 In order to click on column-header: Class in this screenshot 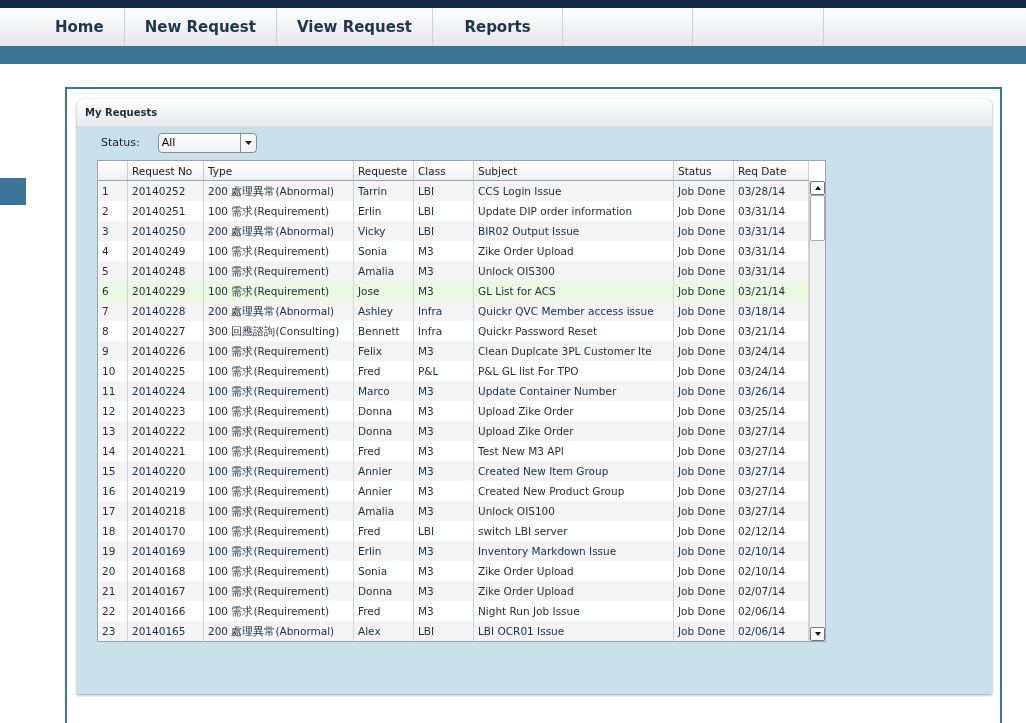, I will do `click(444, 170)`.